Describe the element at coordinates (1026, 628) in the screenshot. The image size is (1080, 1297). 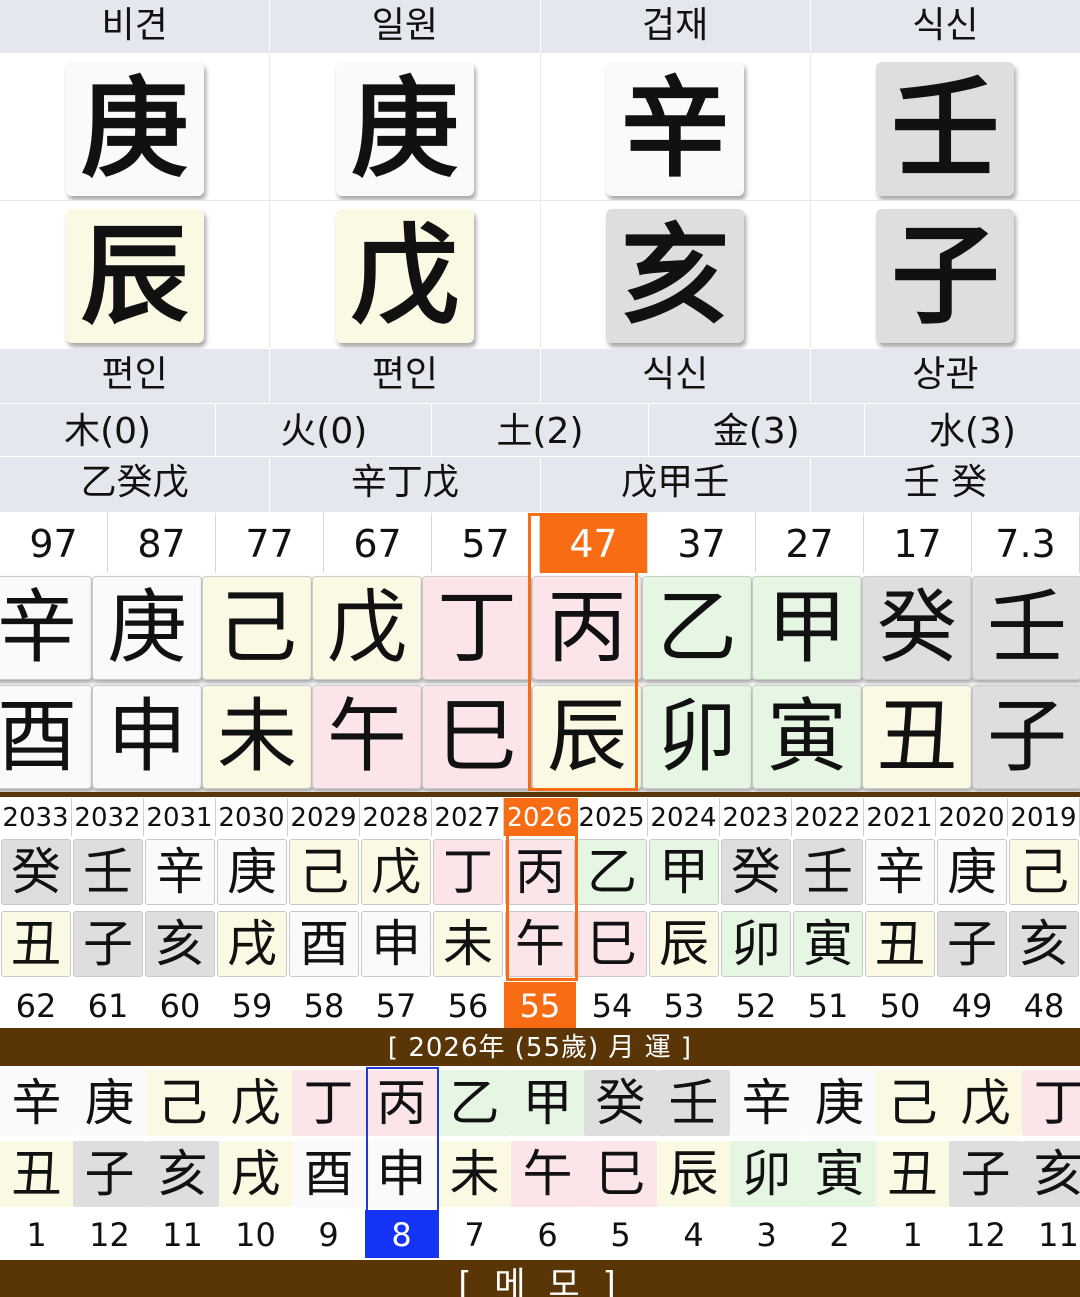
I see `great-luck-stem-tile: 壬` at that location.